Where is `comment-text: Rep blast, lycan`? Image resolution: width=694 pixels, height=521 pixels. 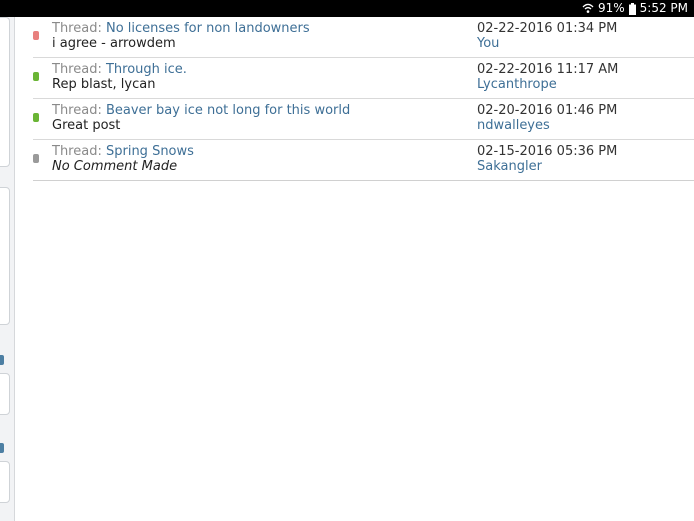 comment-text: Rep blast, lycan is located at coordinates (104, 84).